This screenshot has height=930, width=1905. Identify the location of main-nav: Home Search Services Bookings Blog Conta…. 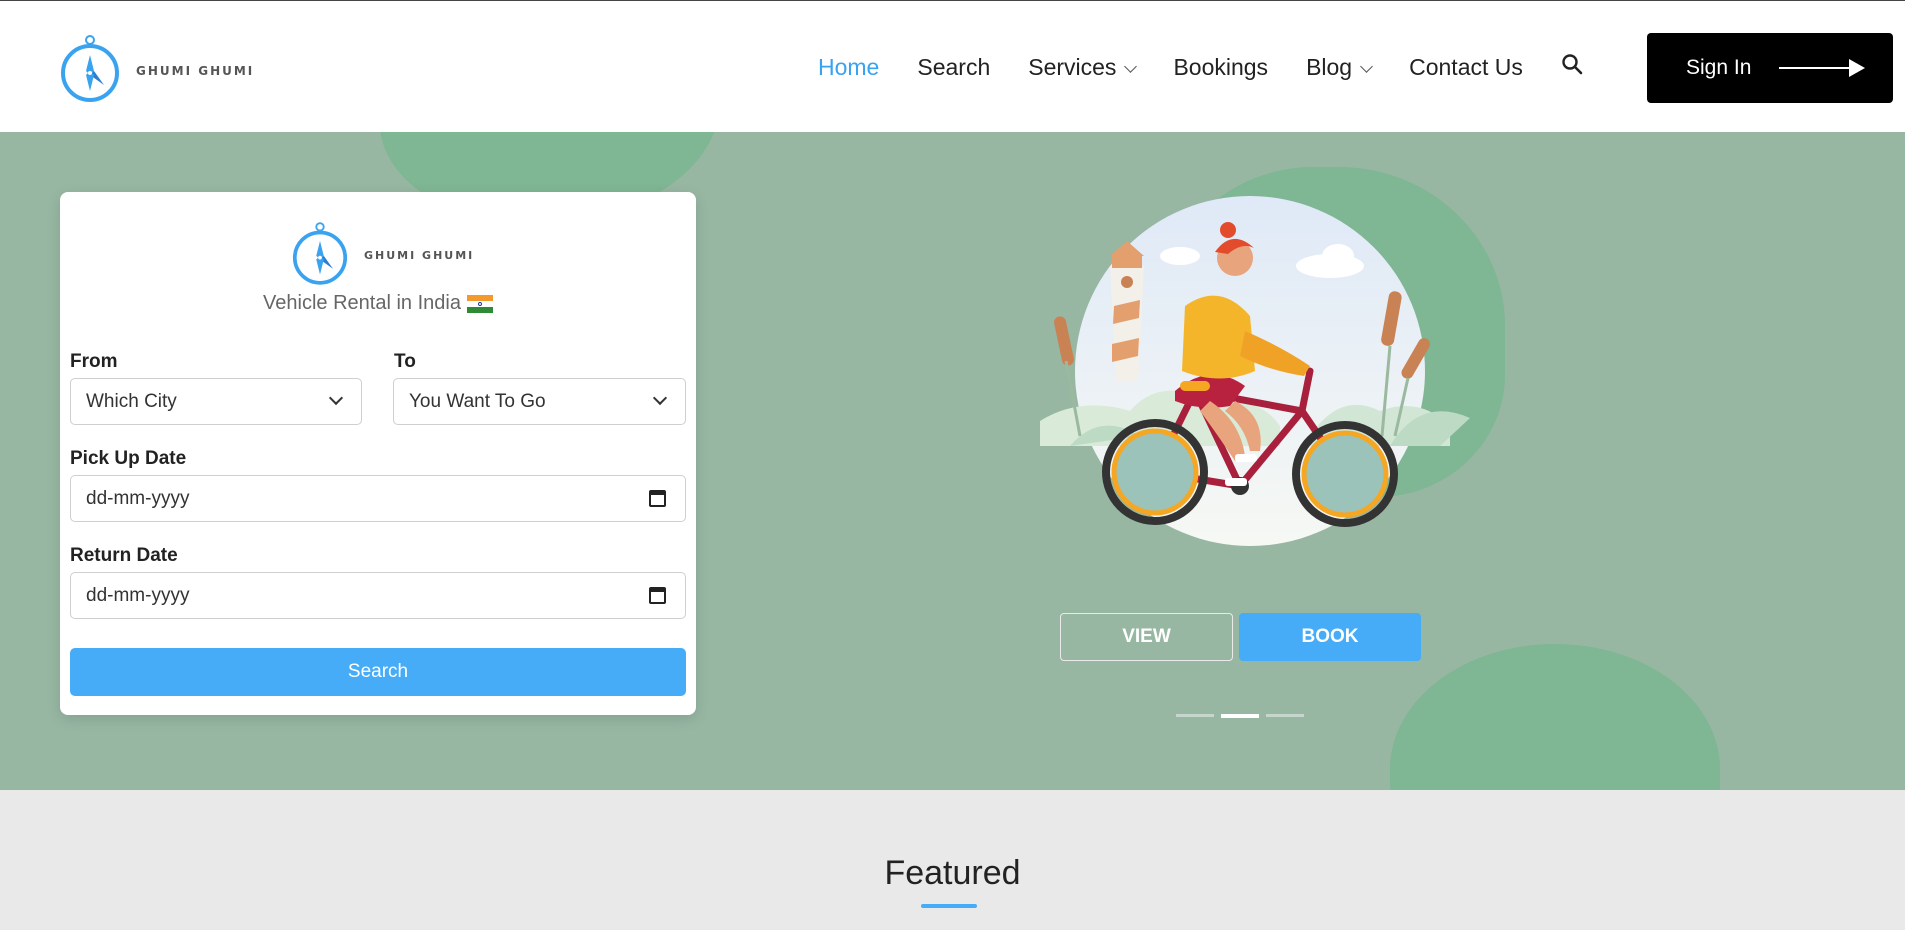
(1200, 67).